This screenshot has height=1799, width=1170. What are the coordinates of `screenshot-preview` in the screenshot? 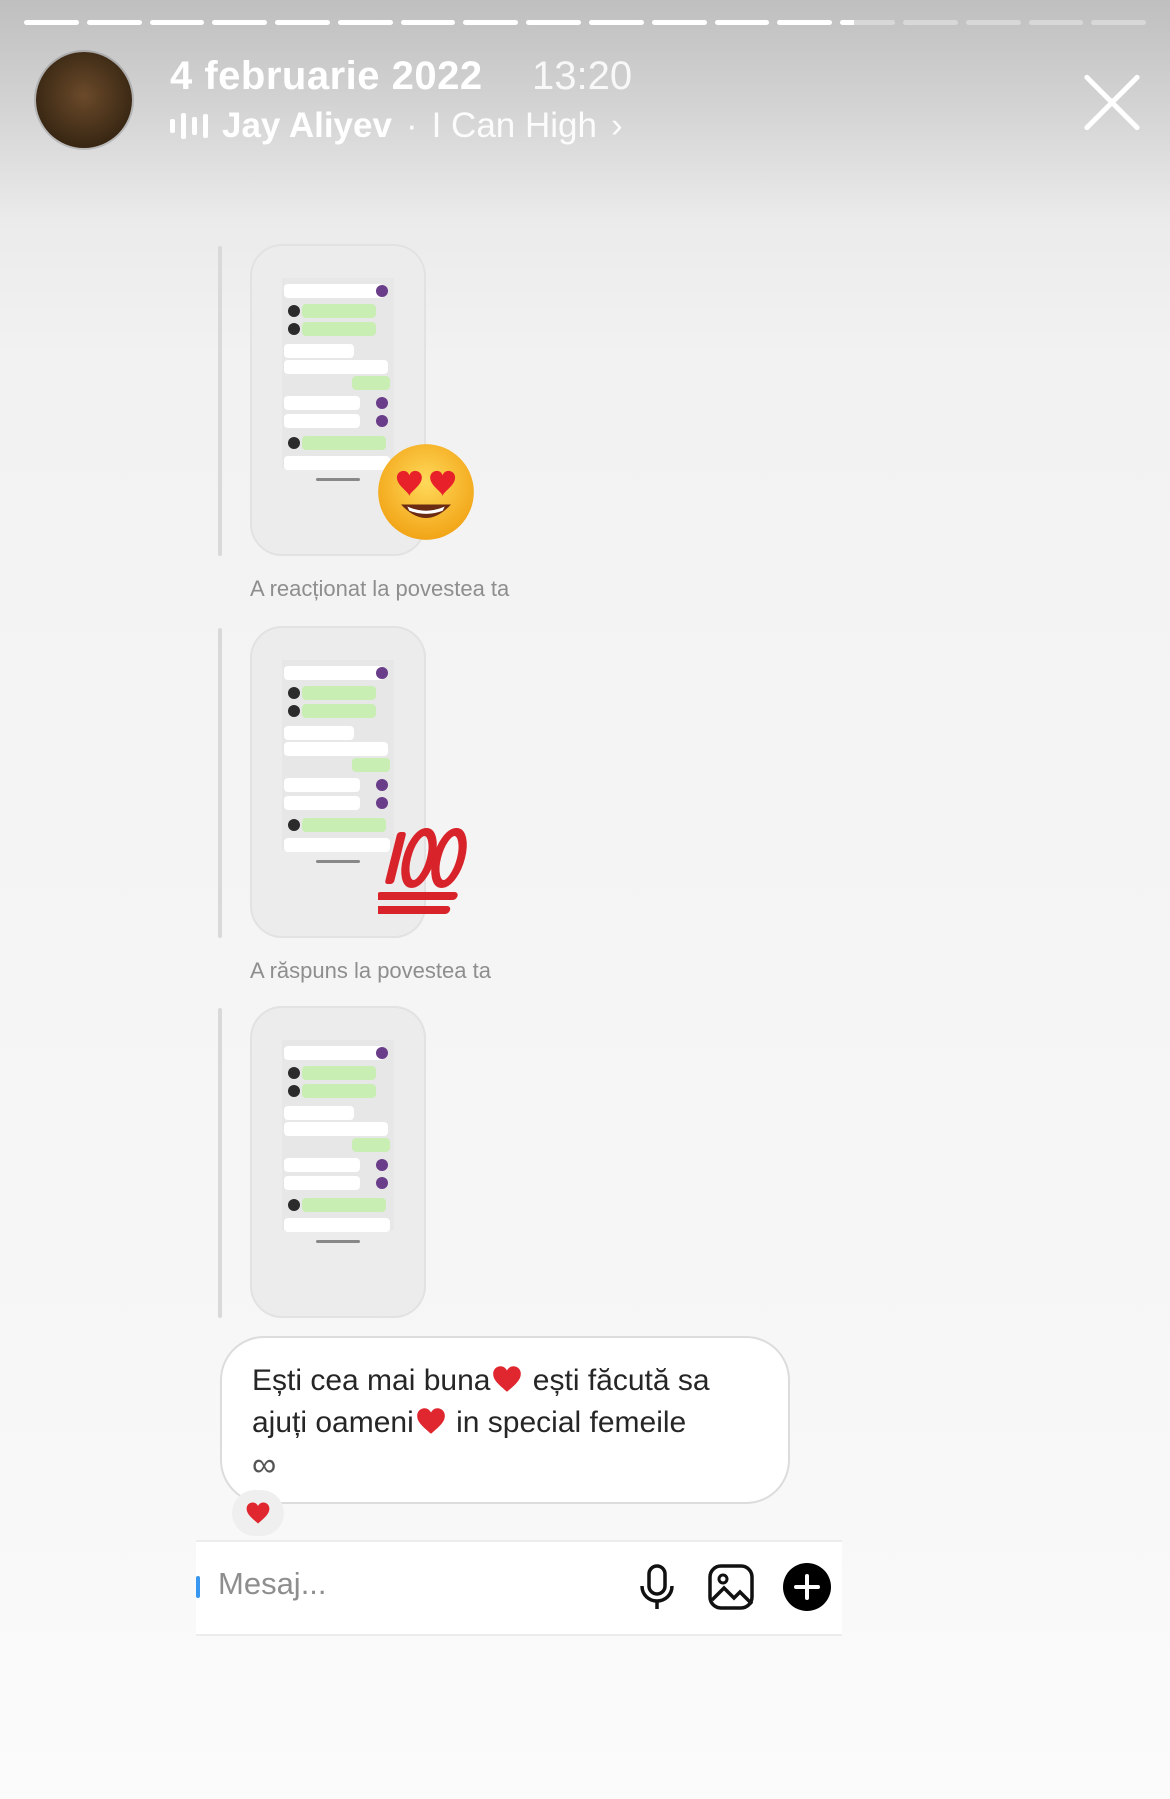 It's located at (338, 1136).